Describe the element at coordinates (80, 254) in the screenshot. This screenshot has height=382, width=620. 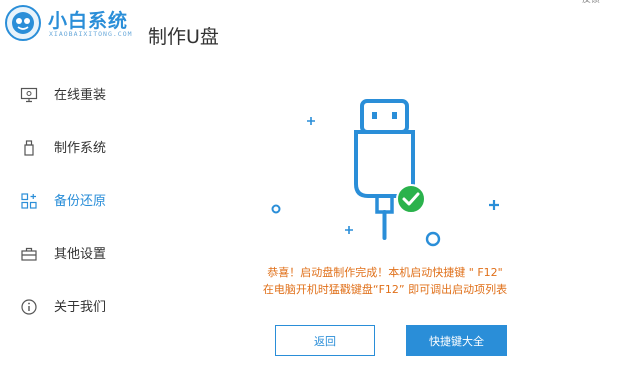
I see `sidebar-item-label: 其他设置` at that location.